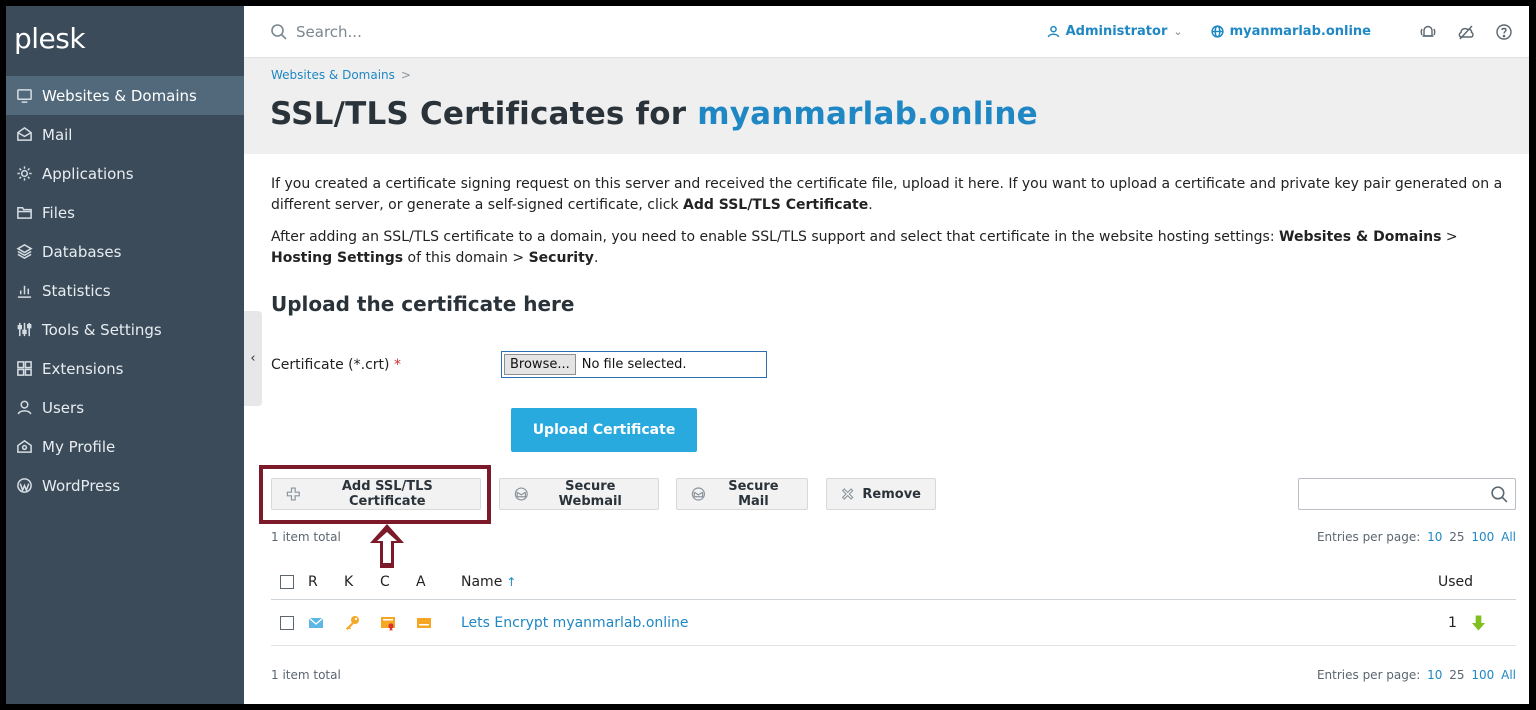 This screenshot has width=1536, height=710. What do you see at coordinates (125, 212) in the screenshot?
I see `sidebar-item-files: Files` at bounding box center [125, 212].